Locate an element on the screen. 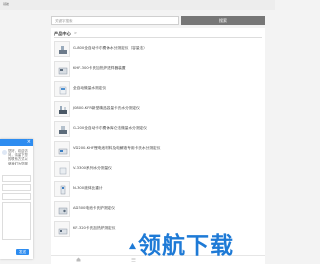  chat-close-button: × is located at coordinates (29, 142).